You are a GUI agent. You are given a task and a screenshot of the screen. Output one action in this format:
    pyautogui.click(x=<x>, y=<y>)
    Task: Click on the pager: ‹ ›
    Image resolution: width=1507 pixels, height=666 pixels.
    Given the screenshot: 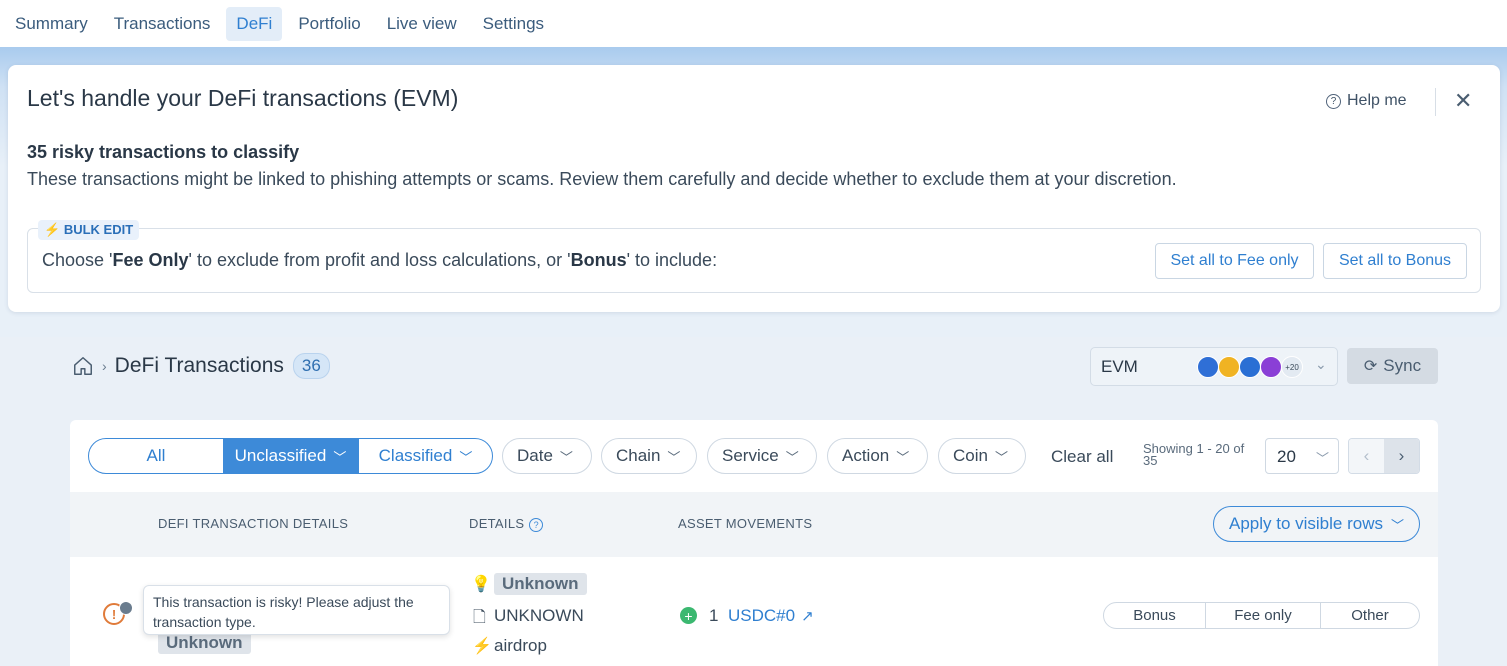 What is the action you would take?
    pyautogui.click(x=1384, y=456)
    